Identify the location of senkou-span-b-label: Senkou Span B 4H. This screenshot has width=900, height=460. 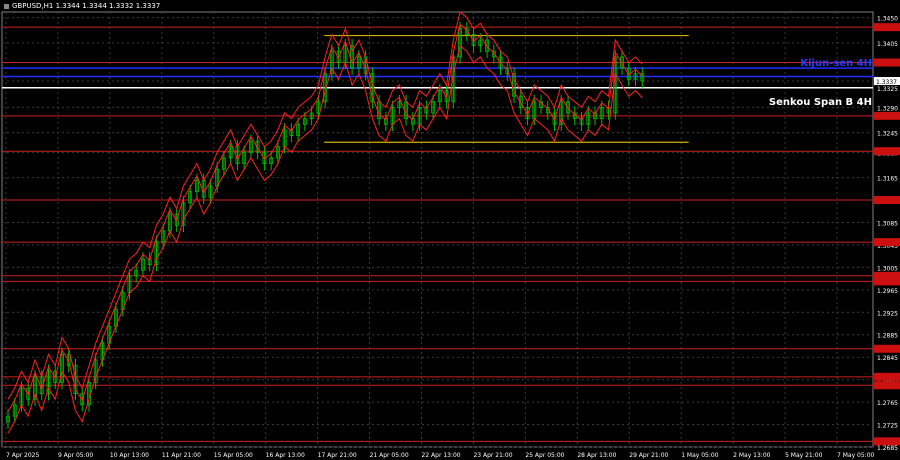
(820, 102).